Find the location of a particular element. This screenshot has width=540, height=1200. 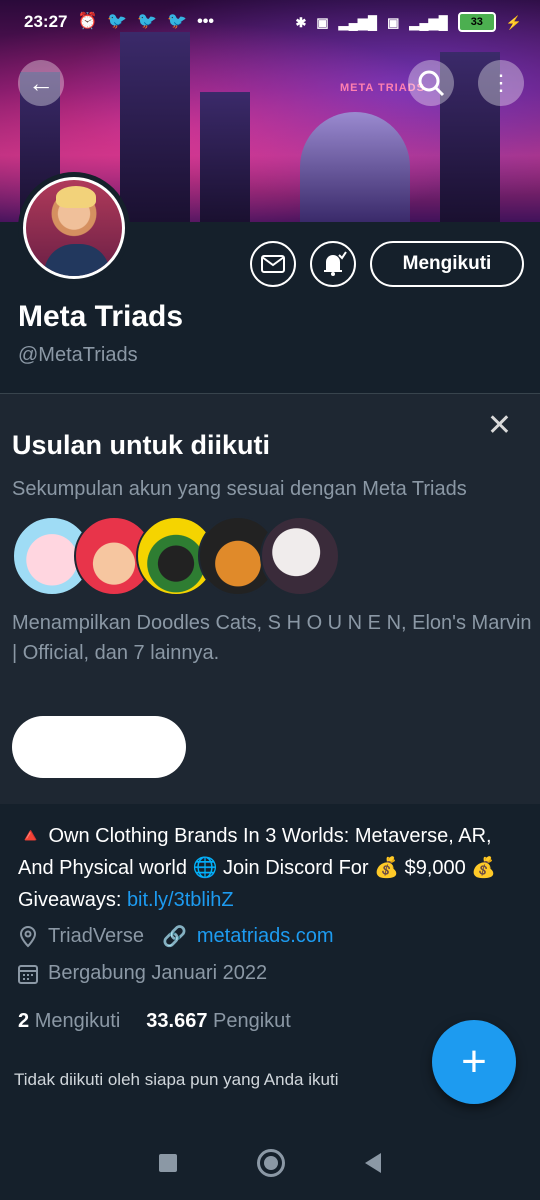

more-options-button: ⋮ is located at coordinates (501, 83).